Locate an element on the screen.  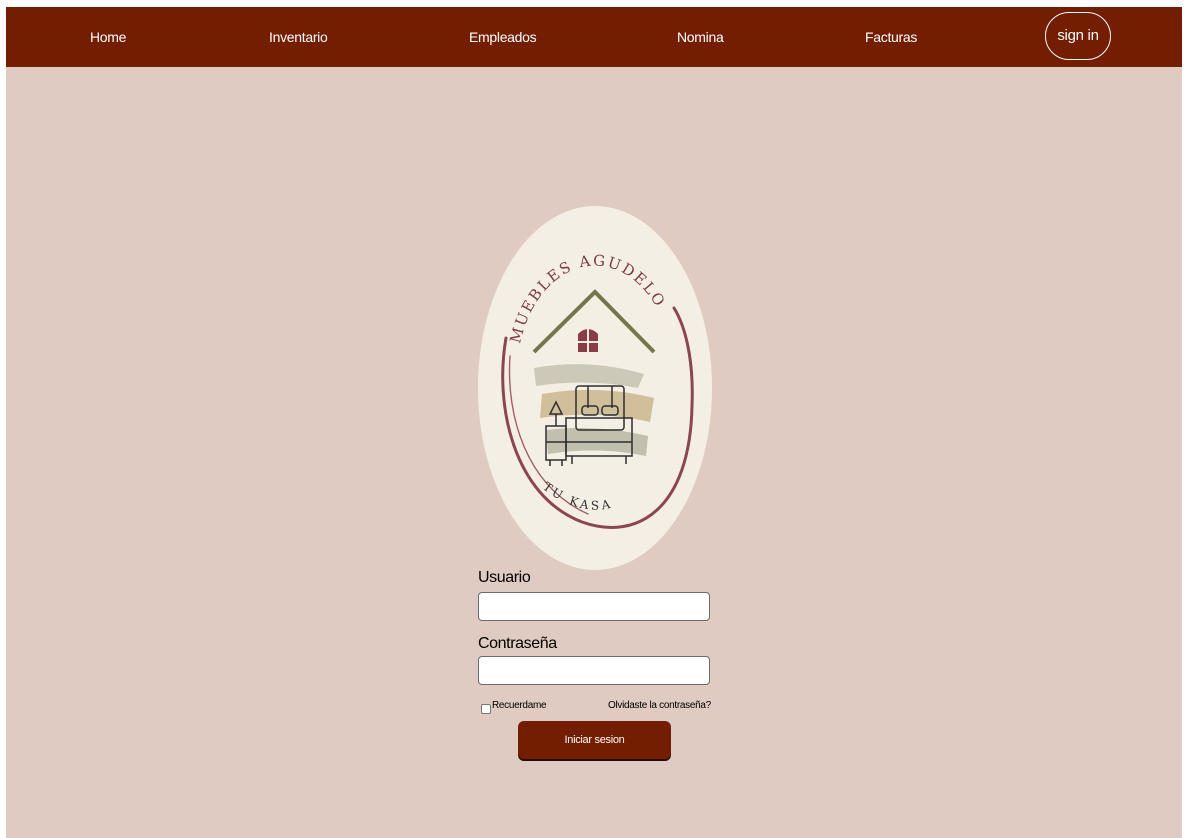
nav-nomina-link: Nomina is located at coordinates (700, 37).